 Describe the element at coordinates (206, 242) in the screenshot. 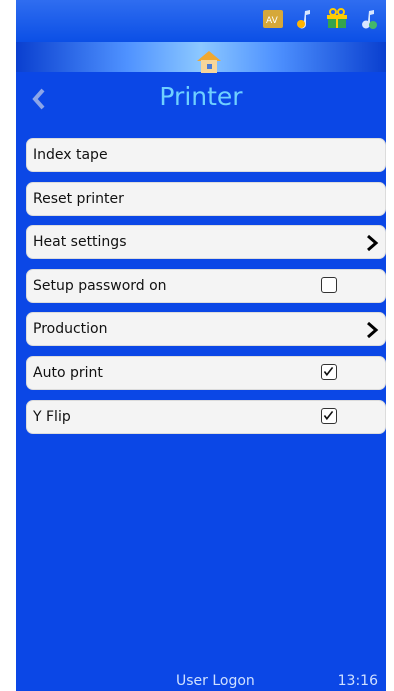

I see `menu-item-heat-settings: Heat settings` at that location.